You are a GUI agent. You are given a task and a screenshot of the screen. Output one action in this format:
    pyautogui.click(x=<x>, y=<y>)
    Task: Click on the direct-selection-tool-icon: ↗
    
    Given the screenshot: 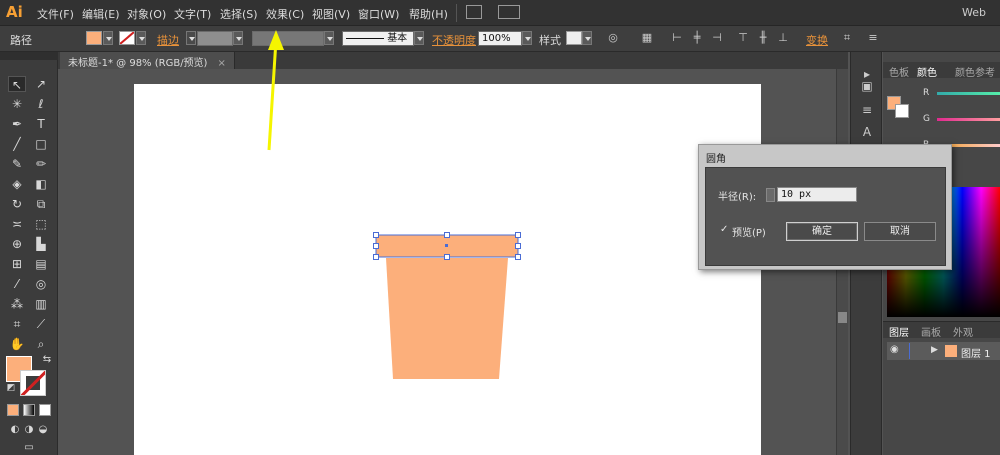 What is the action you would take?
    pyautogui.click(x=41, y=84)
    